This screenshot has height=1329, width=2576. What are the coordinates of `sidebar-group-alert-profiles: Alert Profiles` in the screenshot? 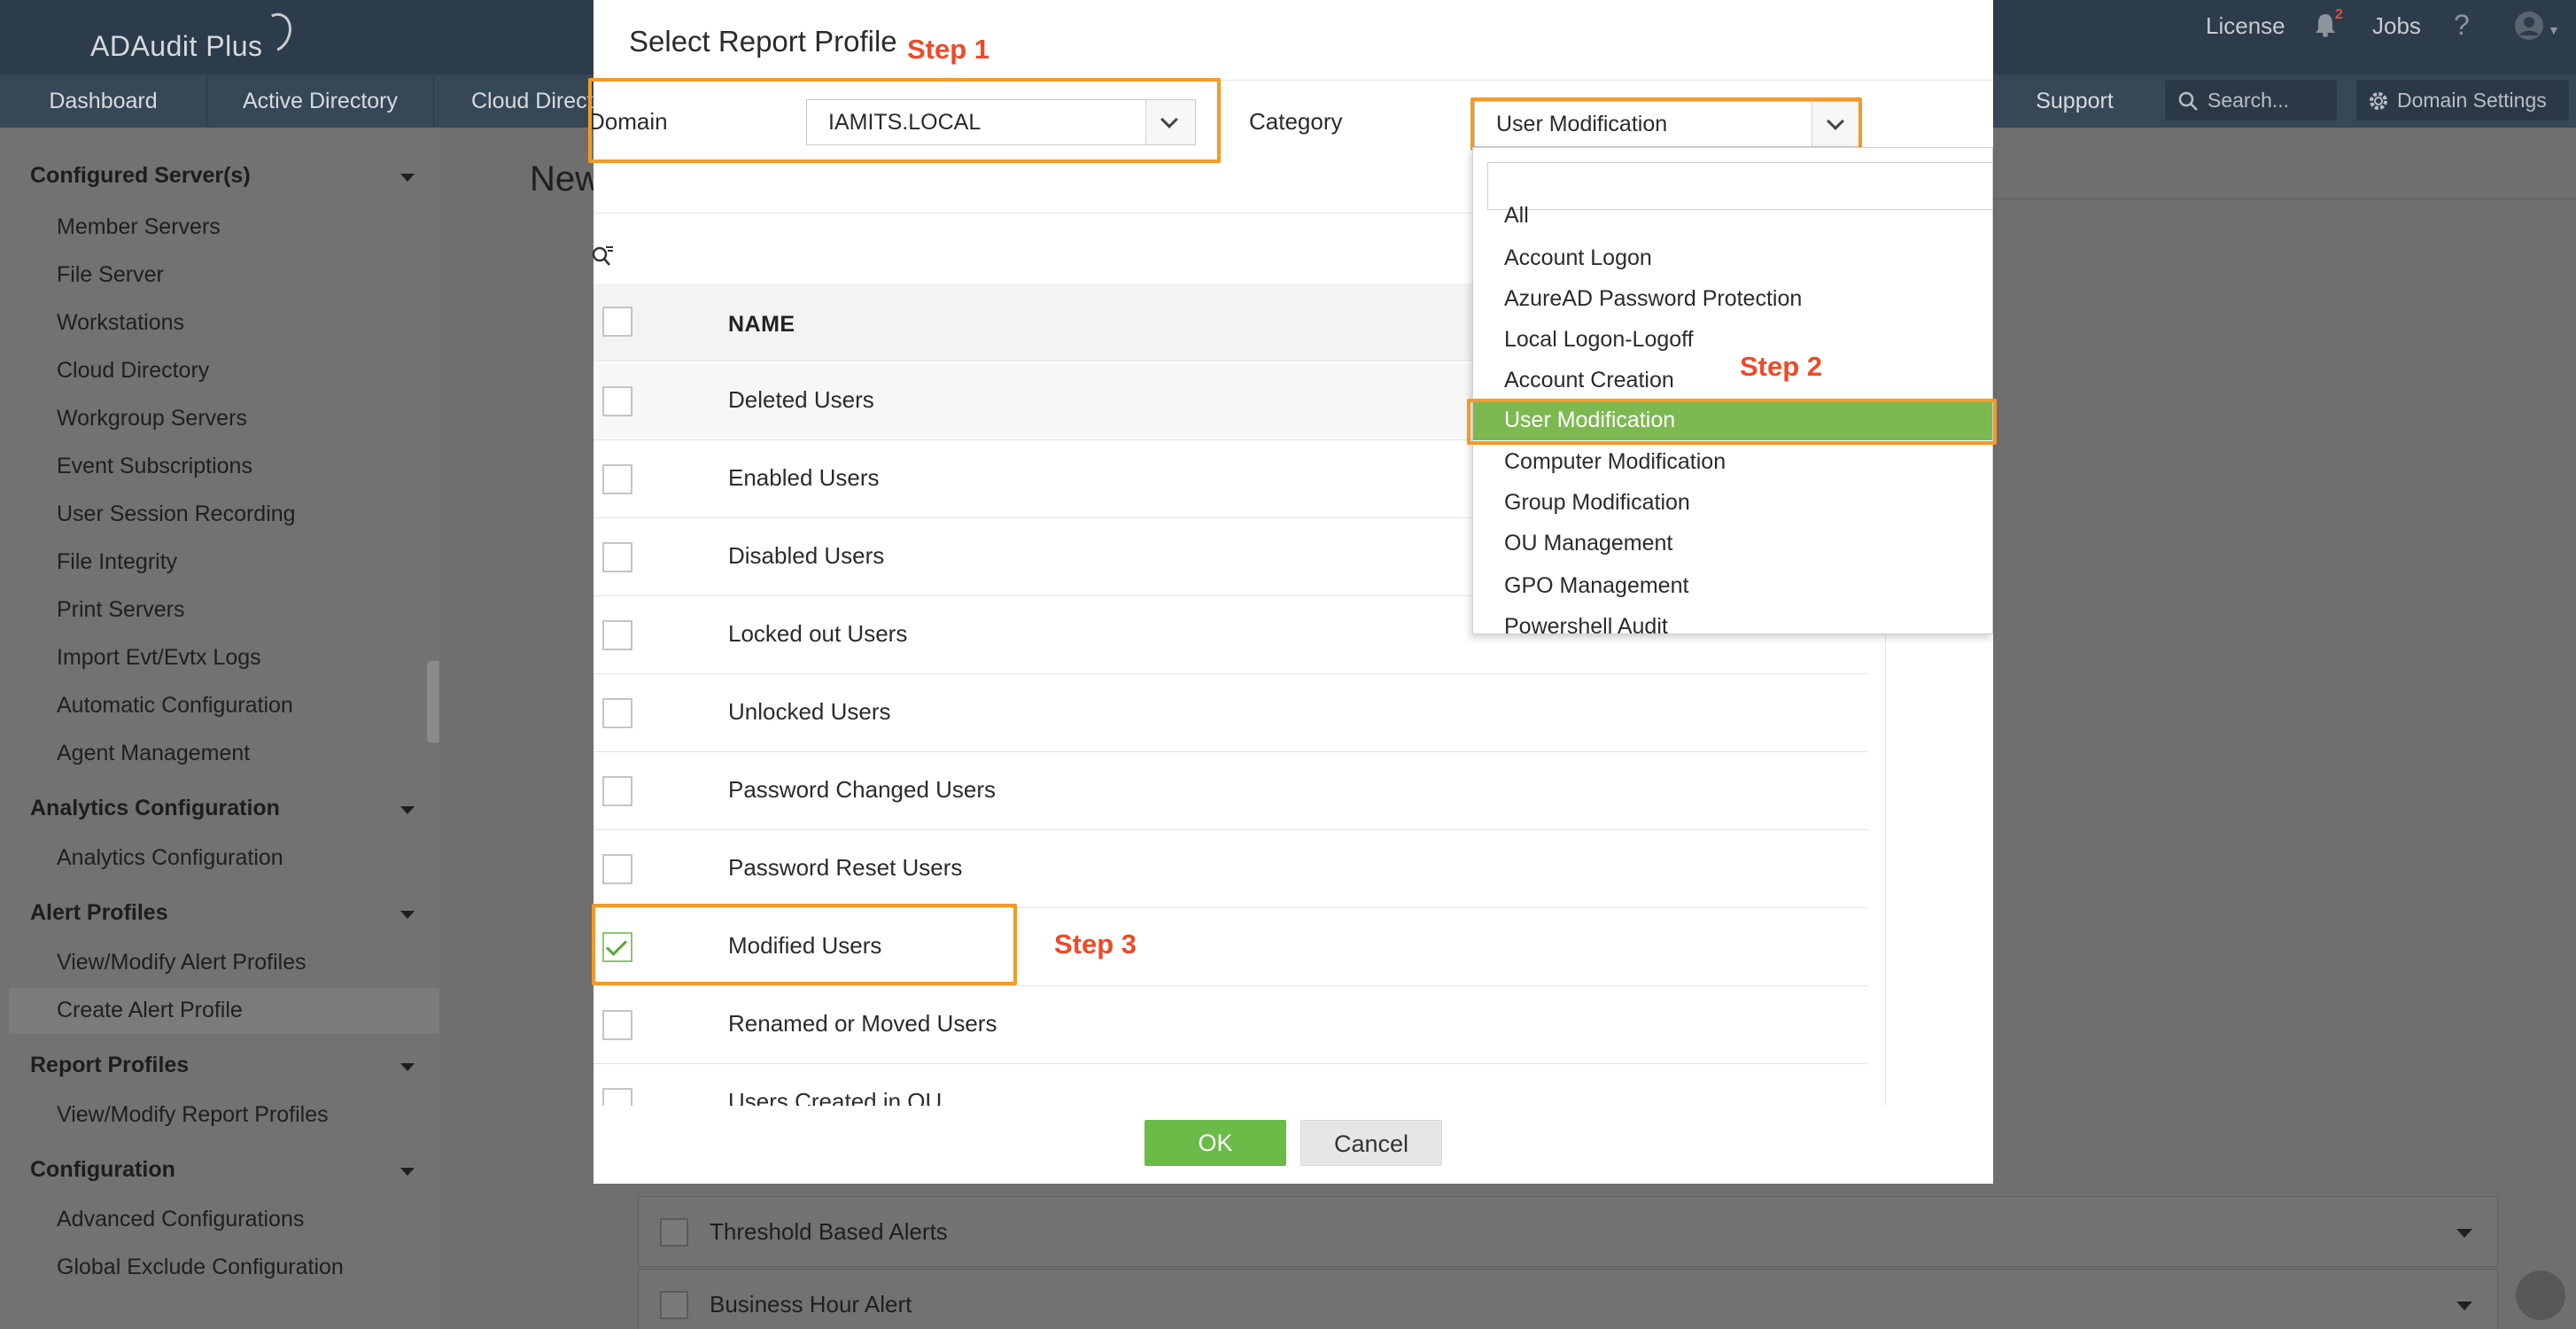 It's located at (99, 913).